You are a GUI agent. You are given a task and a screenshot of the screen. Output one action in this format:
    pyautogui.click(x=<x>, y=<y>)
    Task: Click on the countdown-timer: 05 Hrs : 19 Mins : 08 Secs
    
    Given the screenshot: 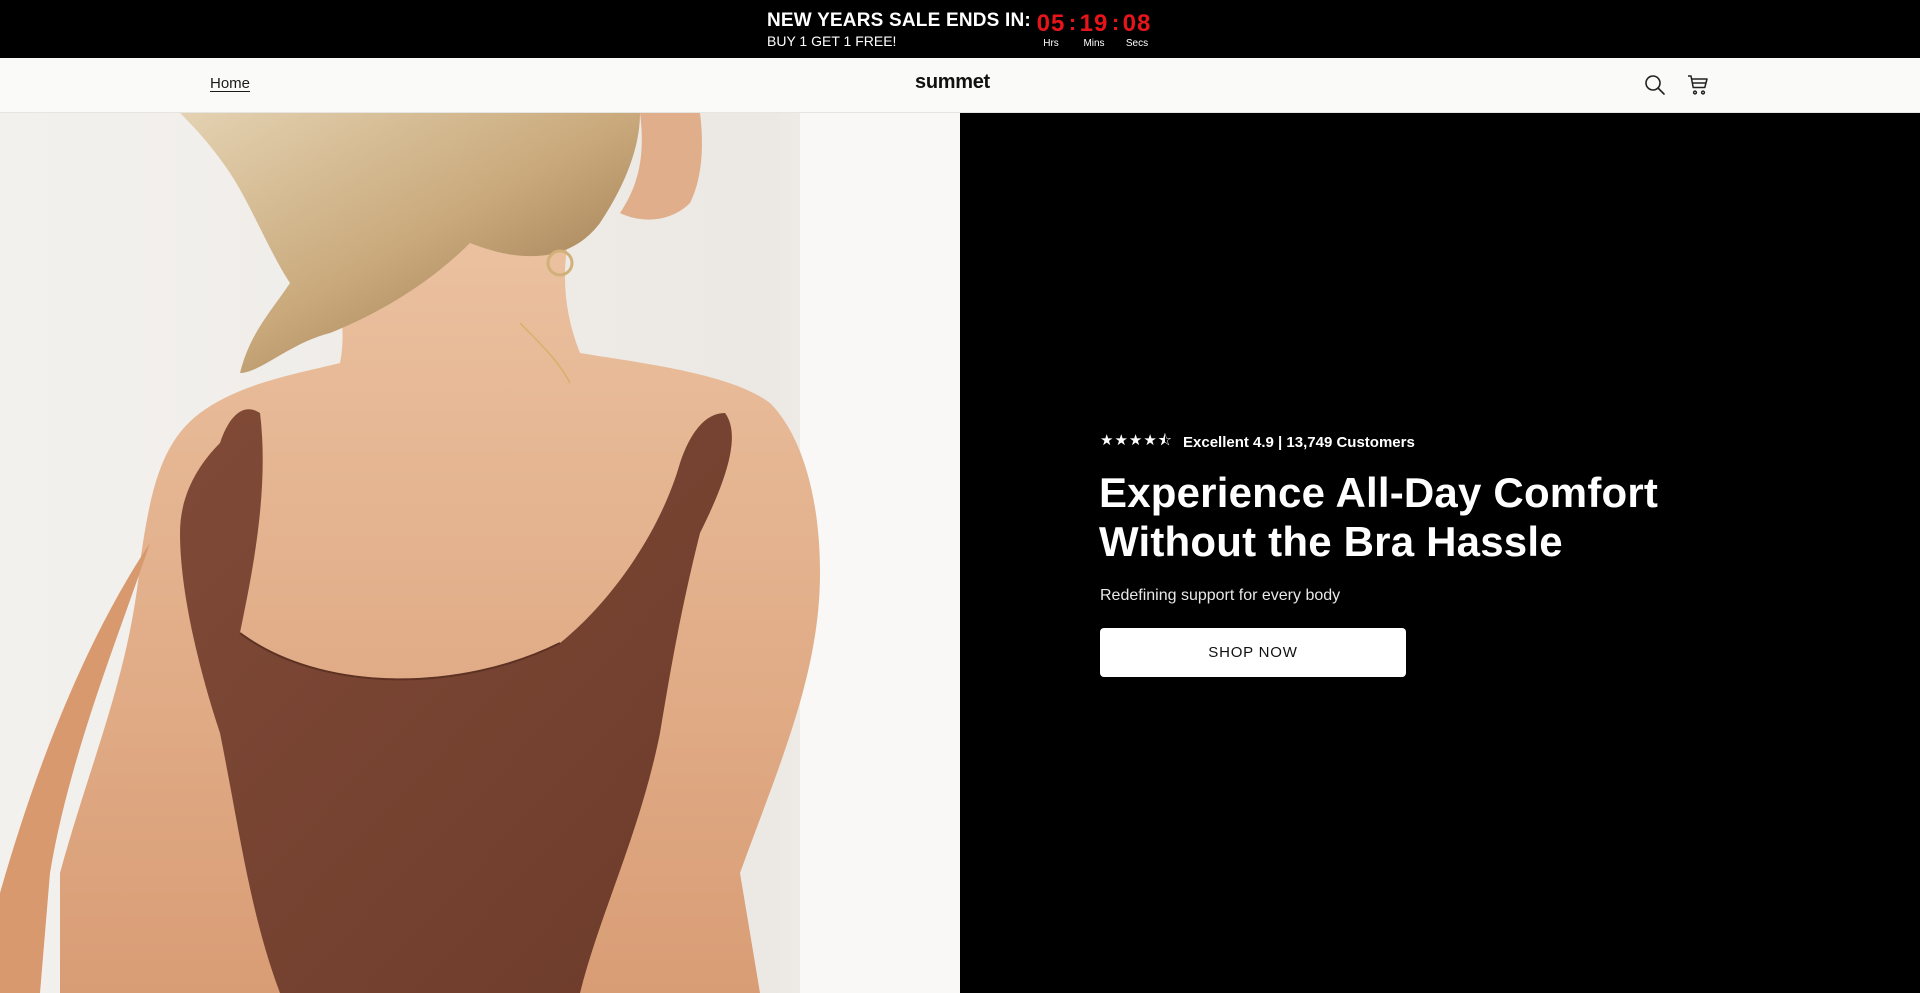 What is the action you would take?
    pyautogui.click(x=1094, y=30)
    